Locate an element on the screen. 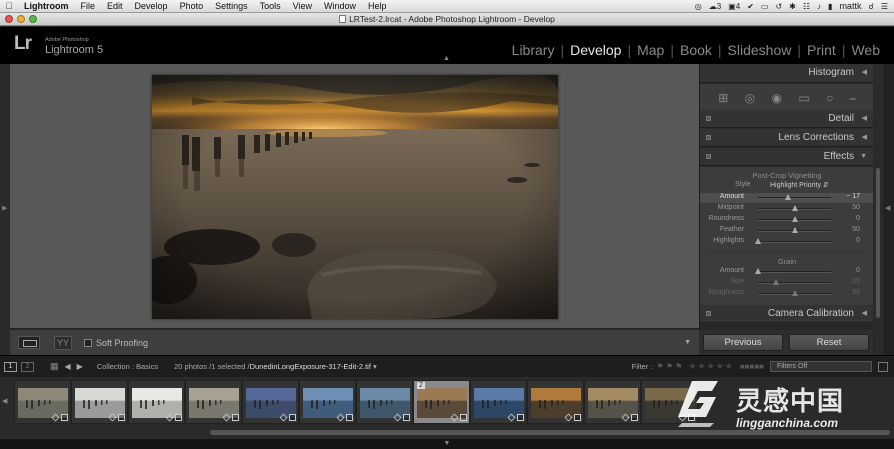 The height and width of the screenshot is (449, 894). module-print: Print is located at coordinates (821, 50).